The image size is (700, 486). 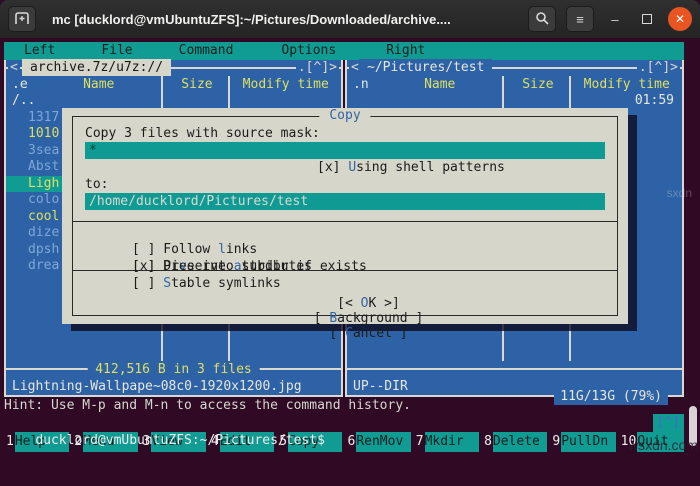 I want to click on fkey-num: 6, so click(x=351, y=441).